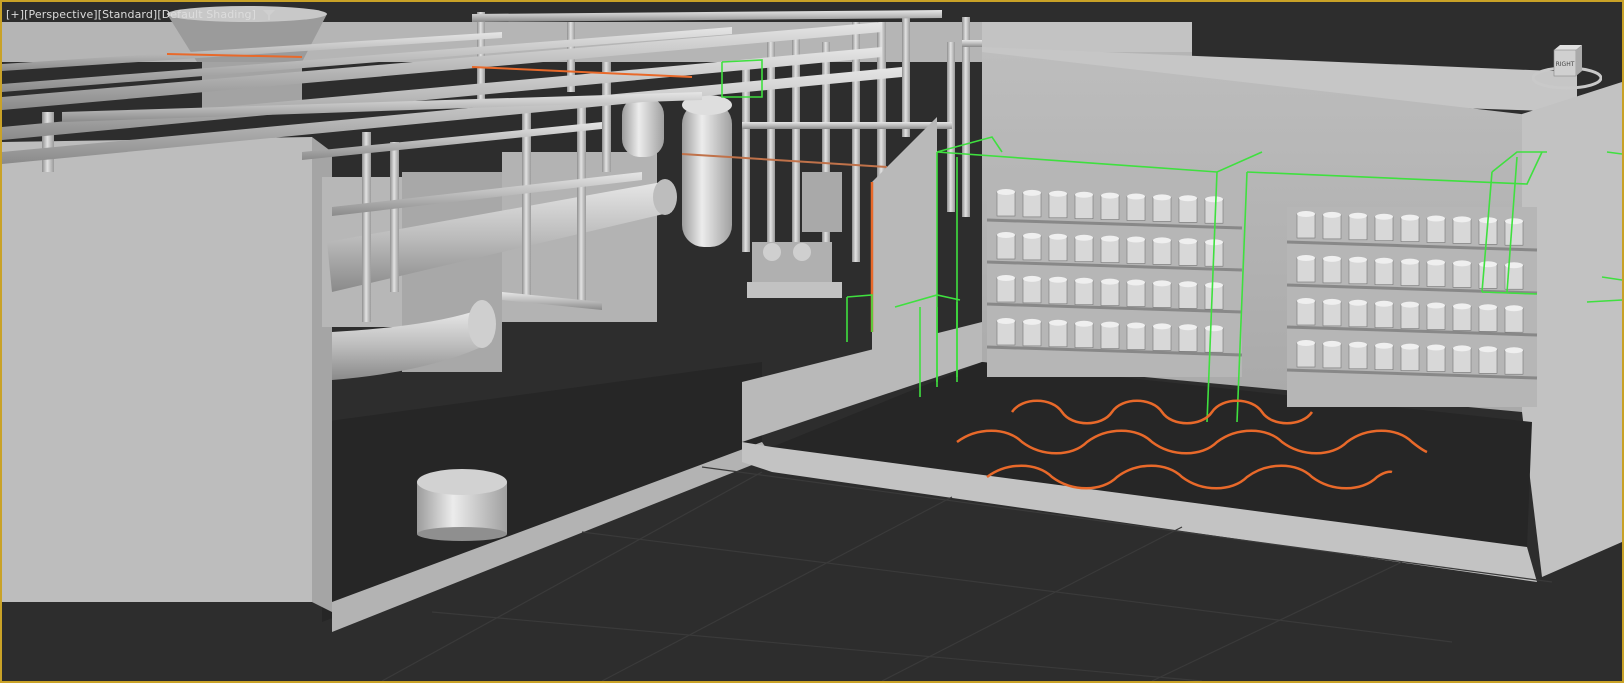  Describe the element at coordinates (157, 369) in the screenshot. I see `left-wall` at that location.